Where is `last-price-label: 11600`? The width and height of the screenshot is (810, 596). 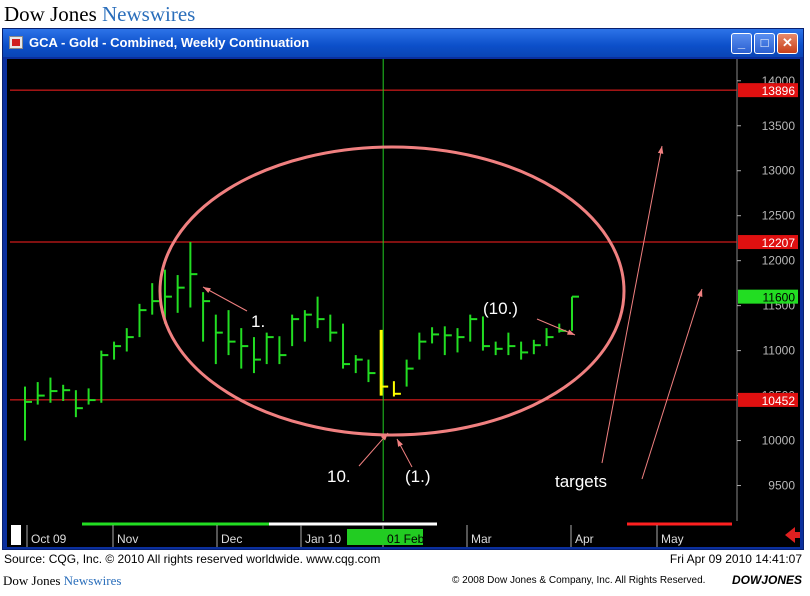 last-price-label: 11600 is located at coordinates (779, 298).